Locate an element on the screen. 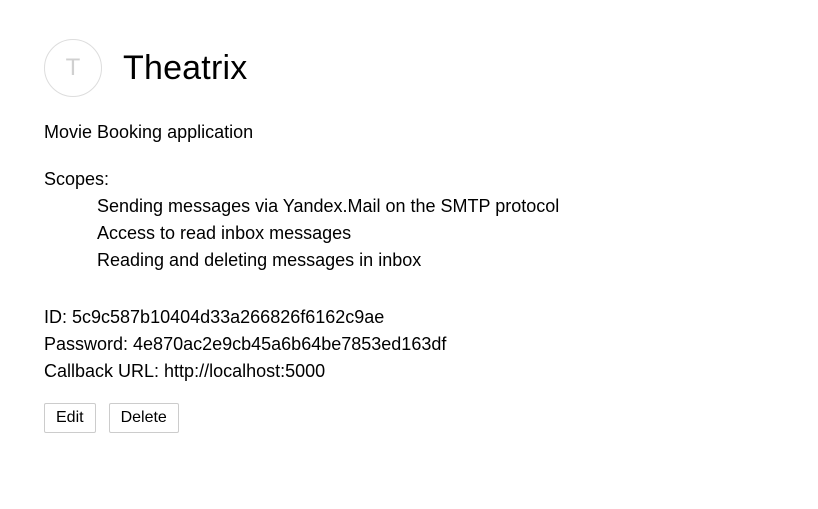  scope-item: Reading and deleting messages in inbox is located at coordinates (259, 260).